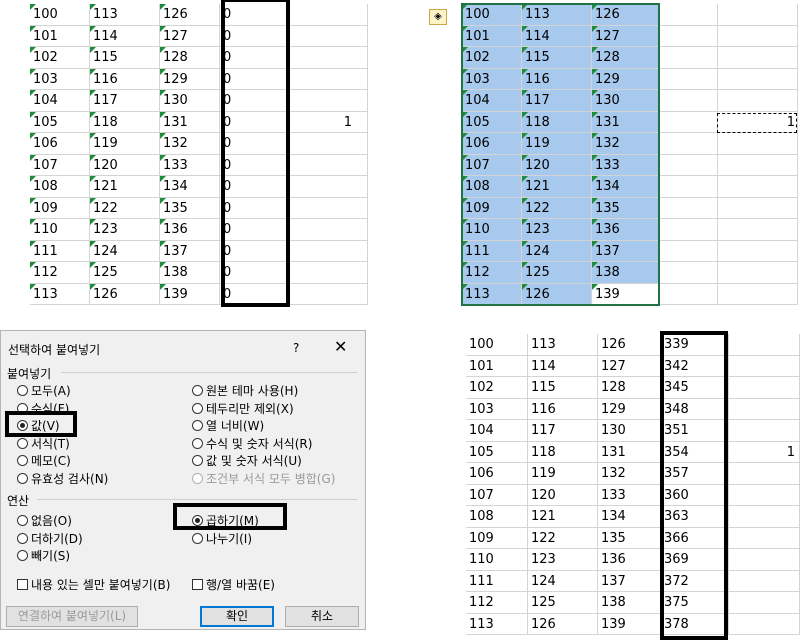  I want to click on cell: 102, so click(492, 58).